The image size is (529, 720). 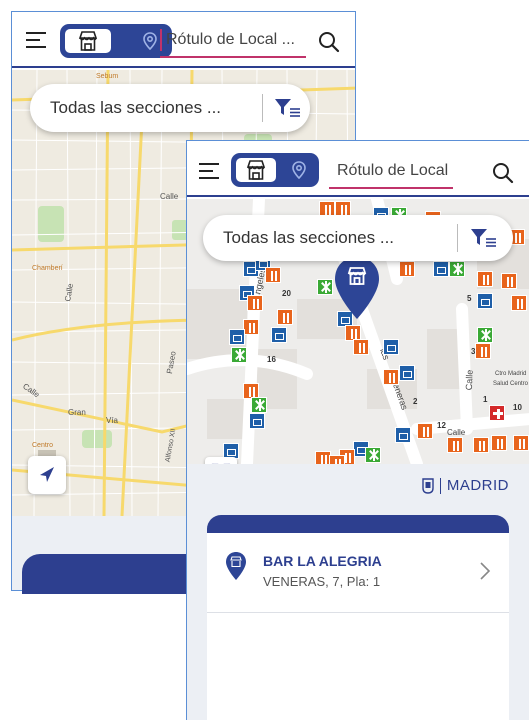 I want to click on map-label: 2, so click(x=415, y=401).